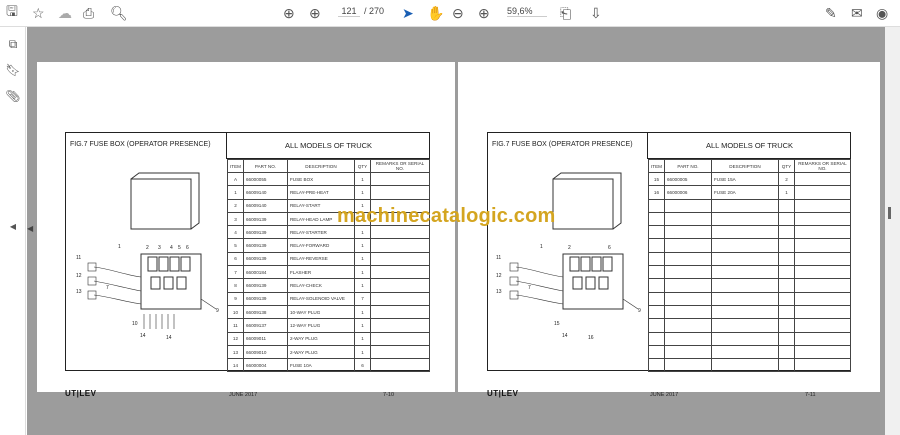  What do you see at coordinates (320, 325) in the screenshot?
I see `description-cell: 12-WAY PLUG` at bounding box center [320, 325].